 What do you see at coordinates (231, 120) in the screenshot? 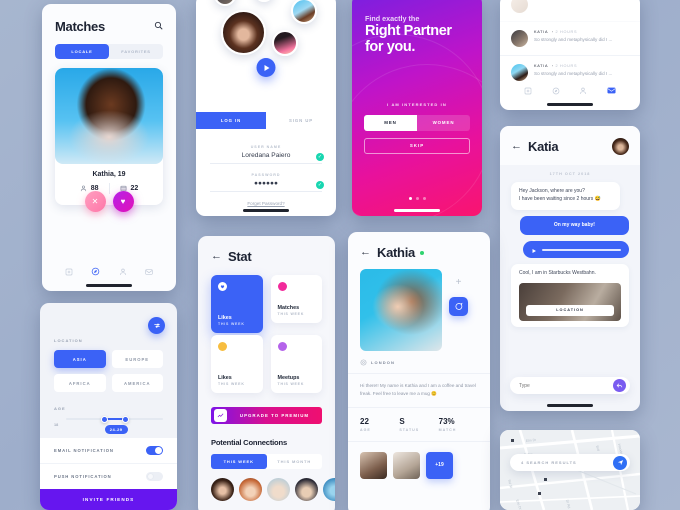
I see `tab-login: LOG IN` at bounding box center [231, 120].